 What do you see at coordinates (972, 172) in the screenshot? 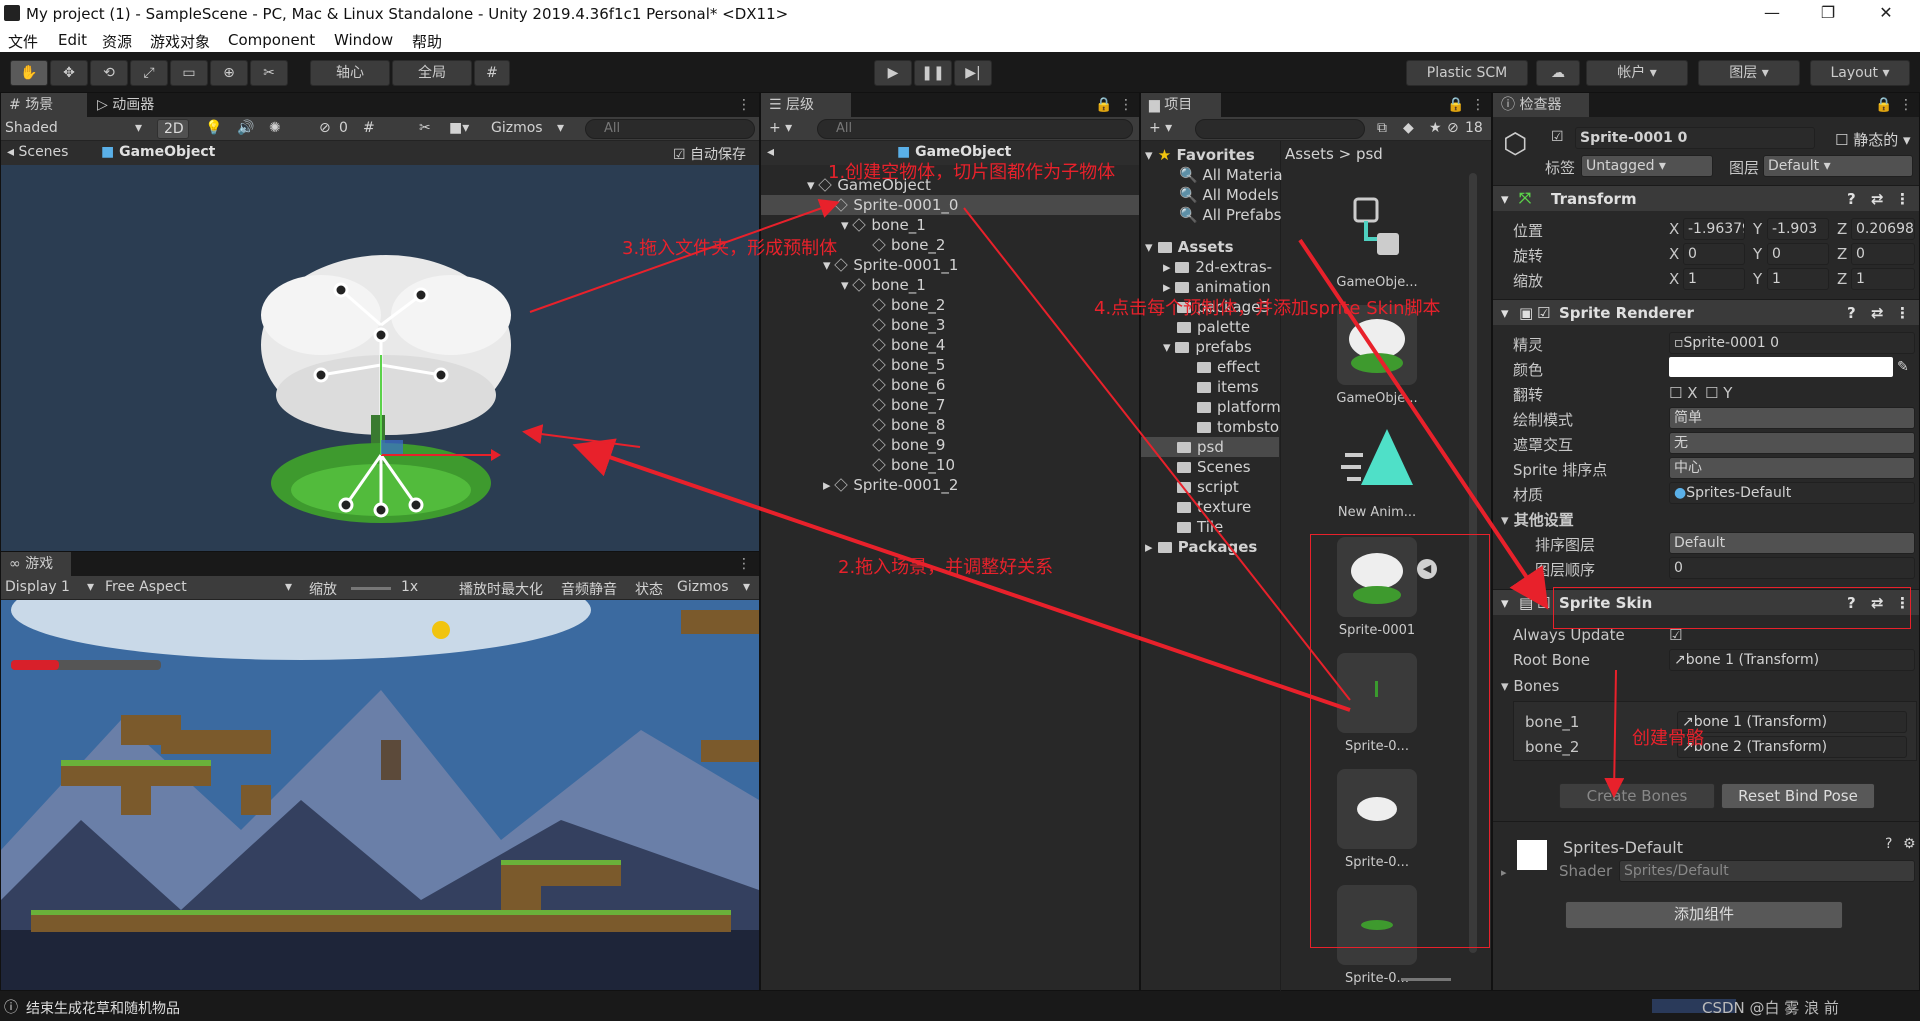
I see `annotation-step-1: 1.创建空物体，切片图都作为子物体` at bounding box center [972, 172].